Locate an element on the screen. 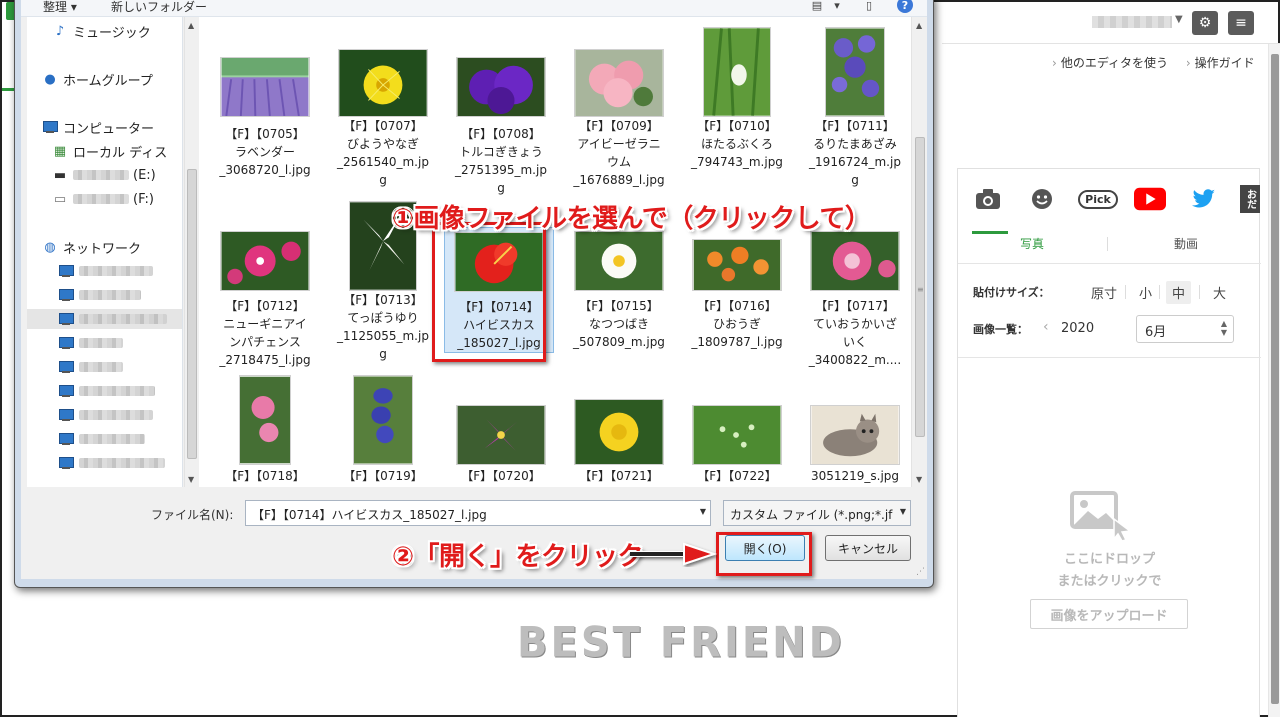 Image resolution: width=1280 pixels, height=717 pixels. username-blurred is located at coordinates (1132, 22).